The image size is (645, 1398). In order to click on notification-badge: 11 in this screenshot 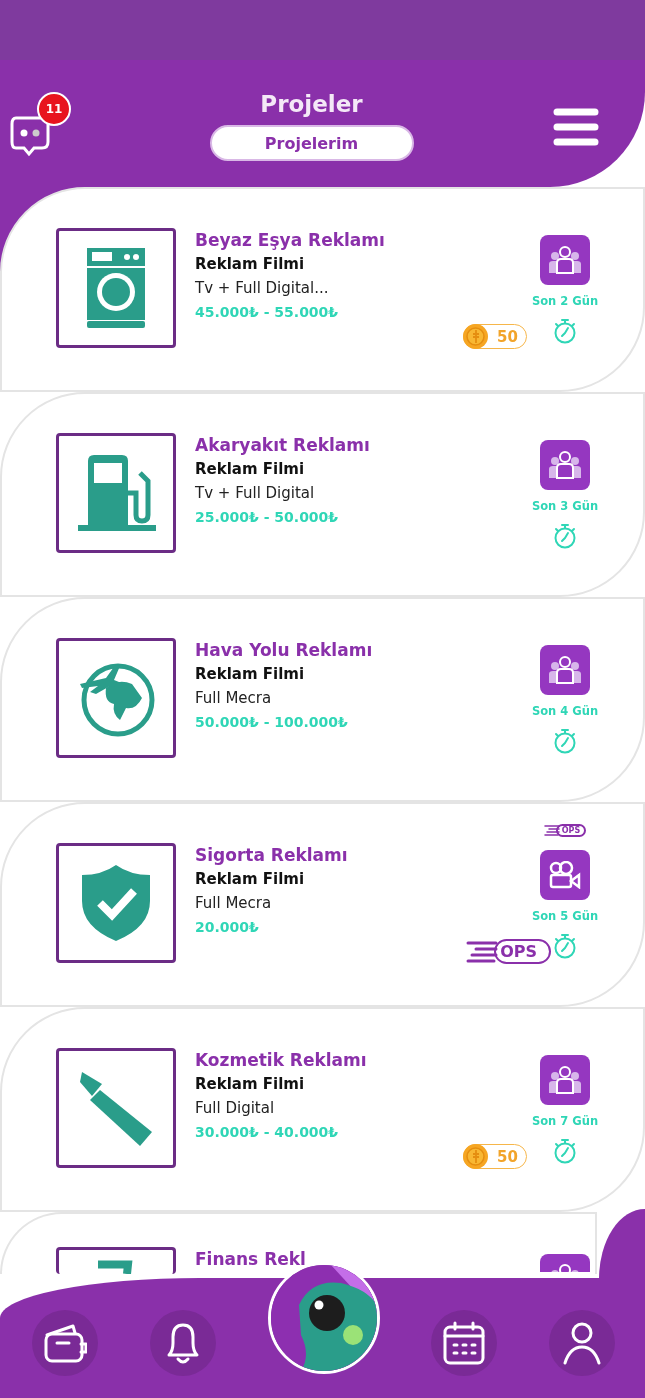, I will do `click(54, 109)`.